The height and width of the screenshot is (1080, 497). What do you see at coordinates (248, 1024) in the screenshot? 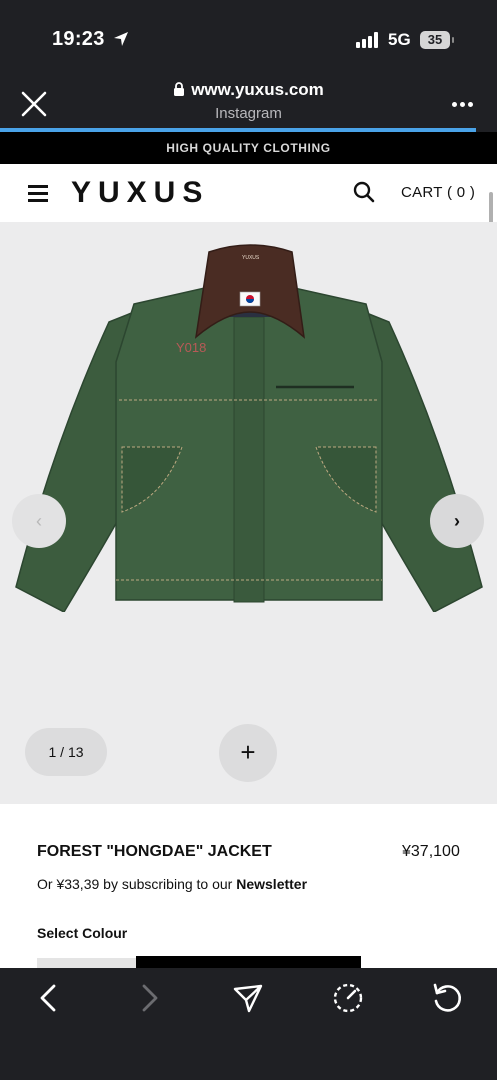
I see `browser-toolbar` at bounding box center [248, 1024].